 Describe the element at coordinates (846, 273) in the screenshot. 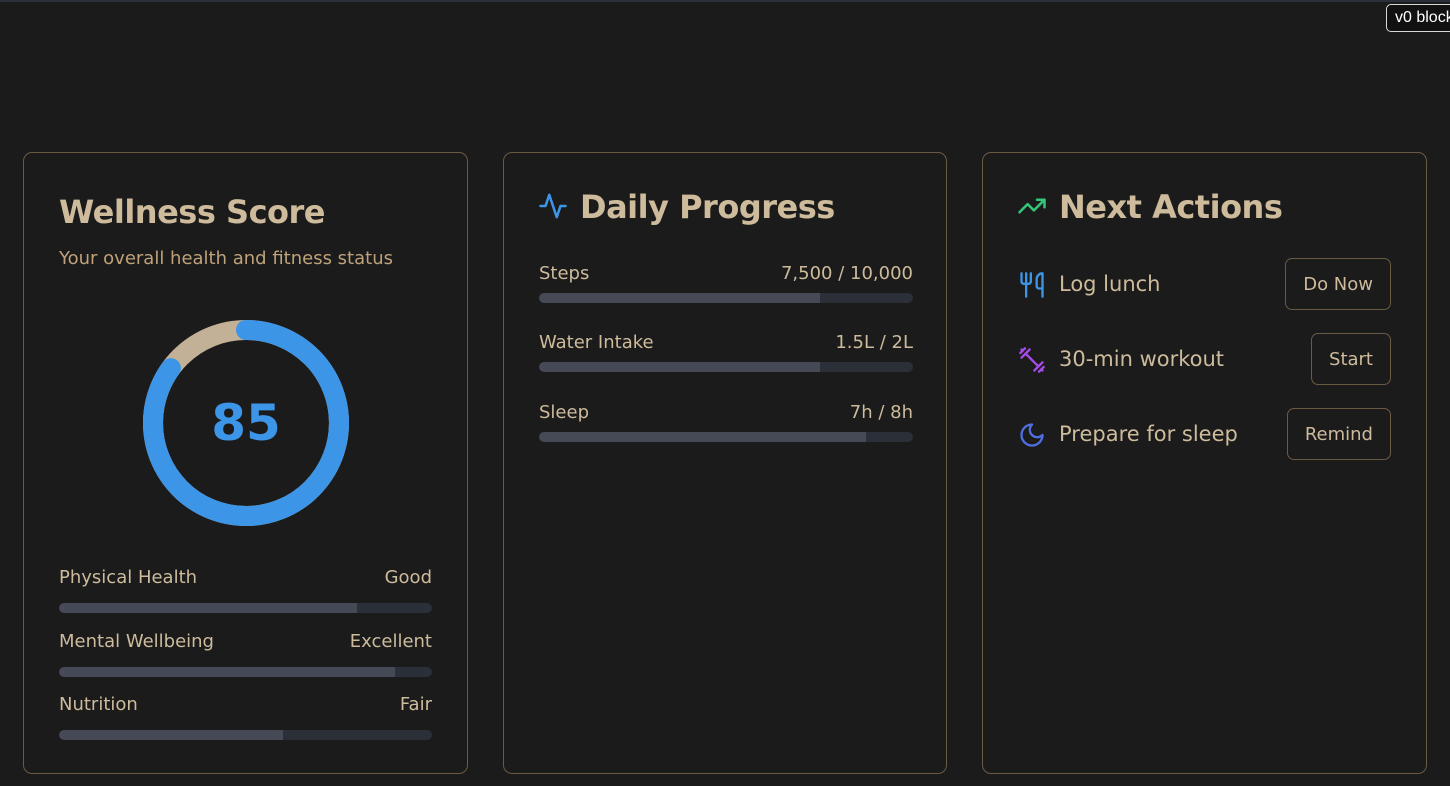

I see `progress-value: 7,500 / 10,000` at that location.